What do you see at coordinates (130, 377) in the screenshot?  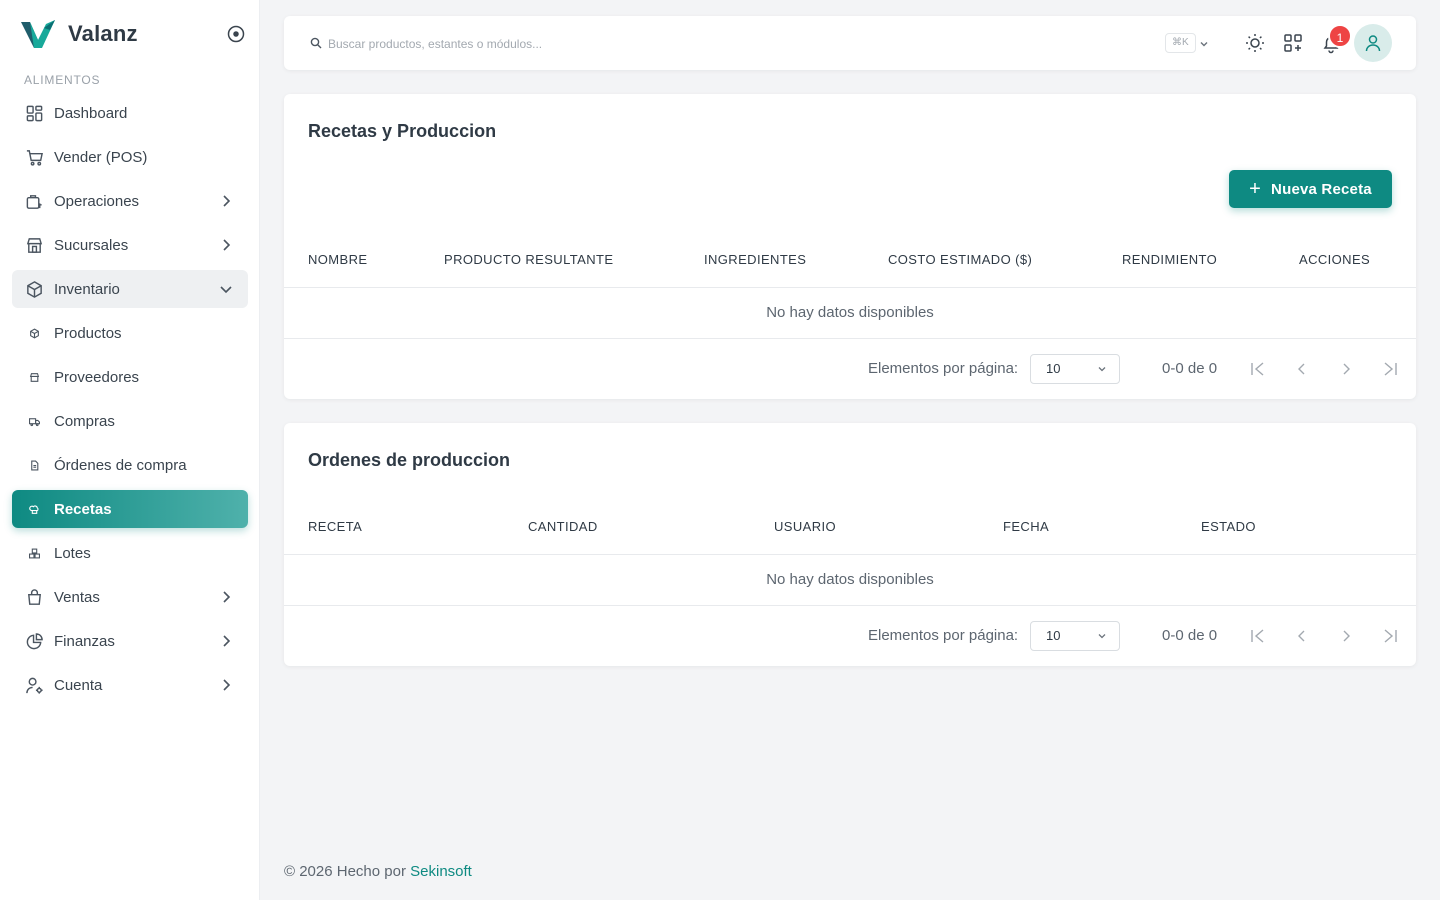 I see `sidebar-item-proveedores: Proveedores` at bounding box center [130, 377].